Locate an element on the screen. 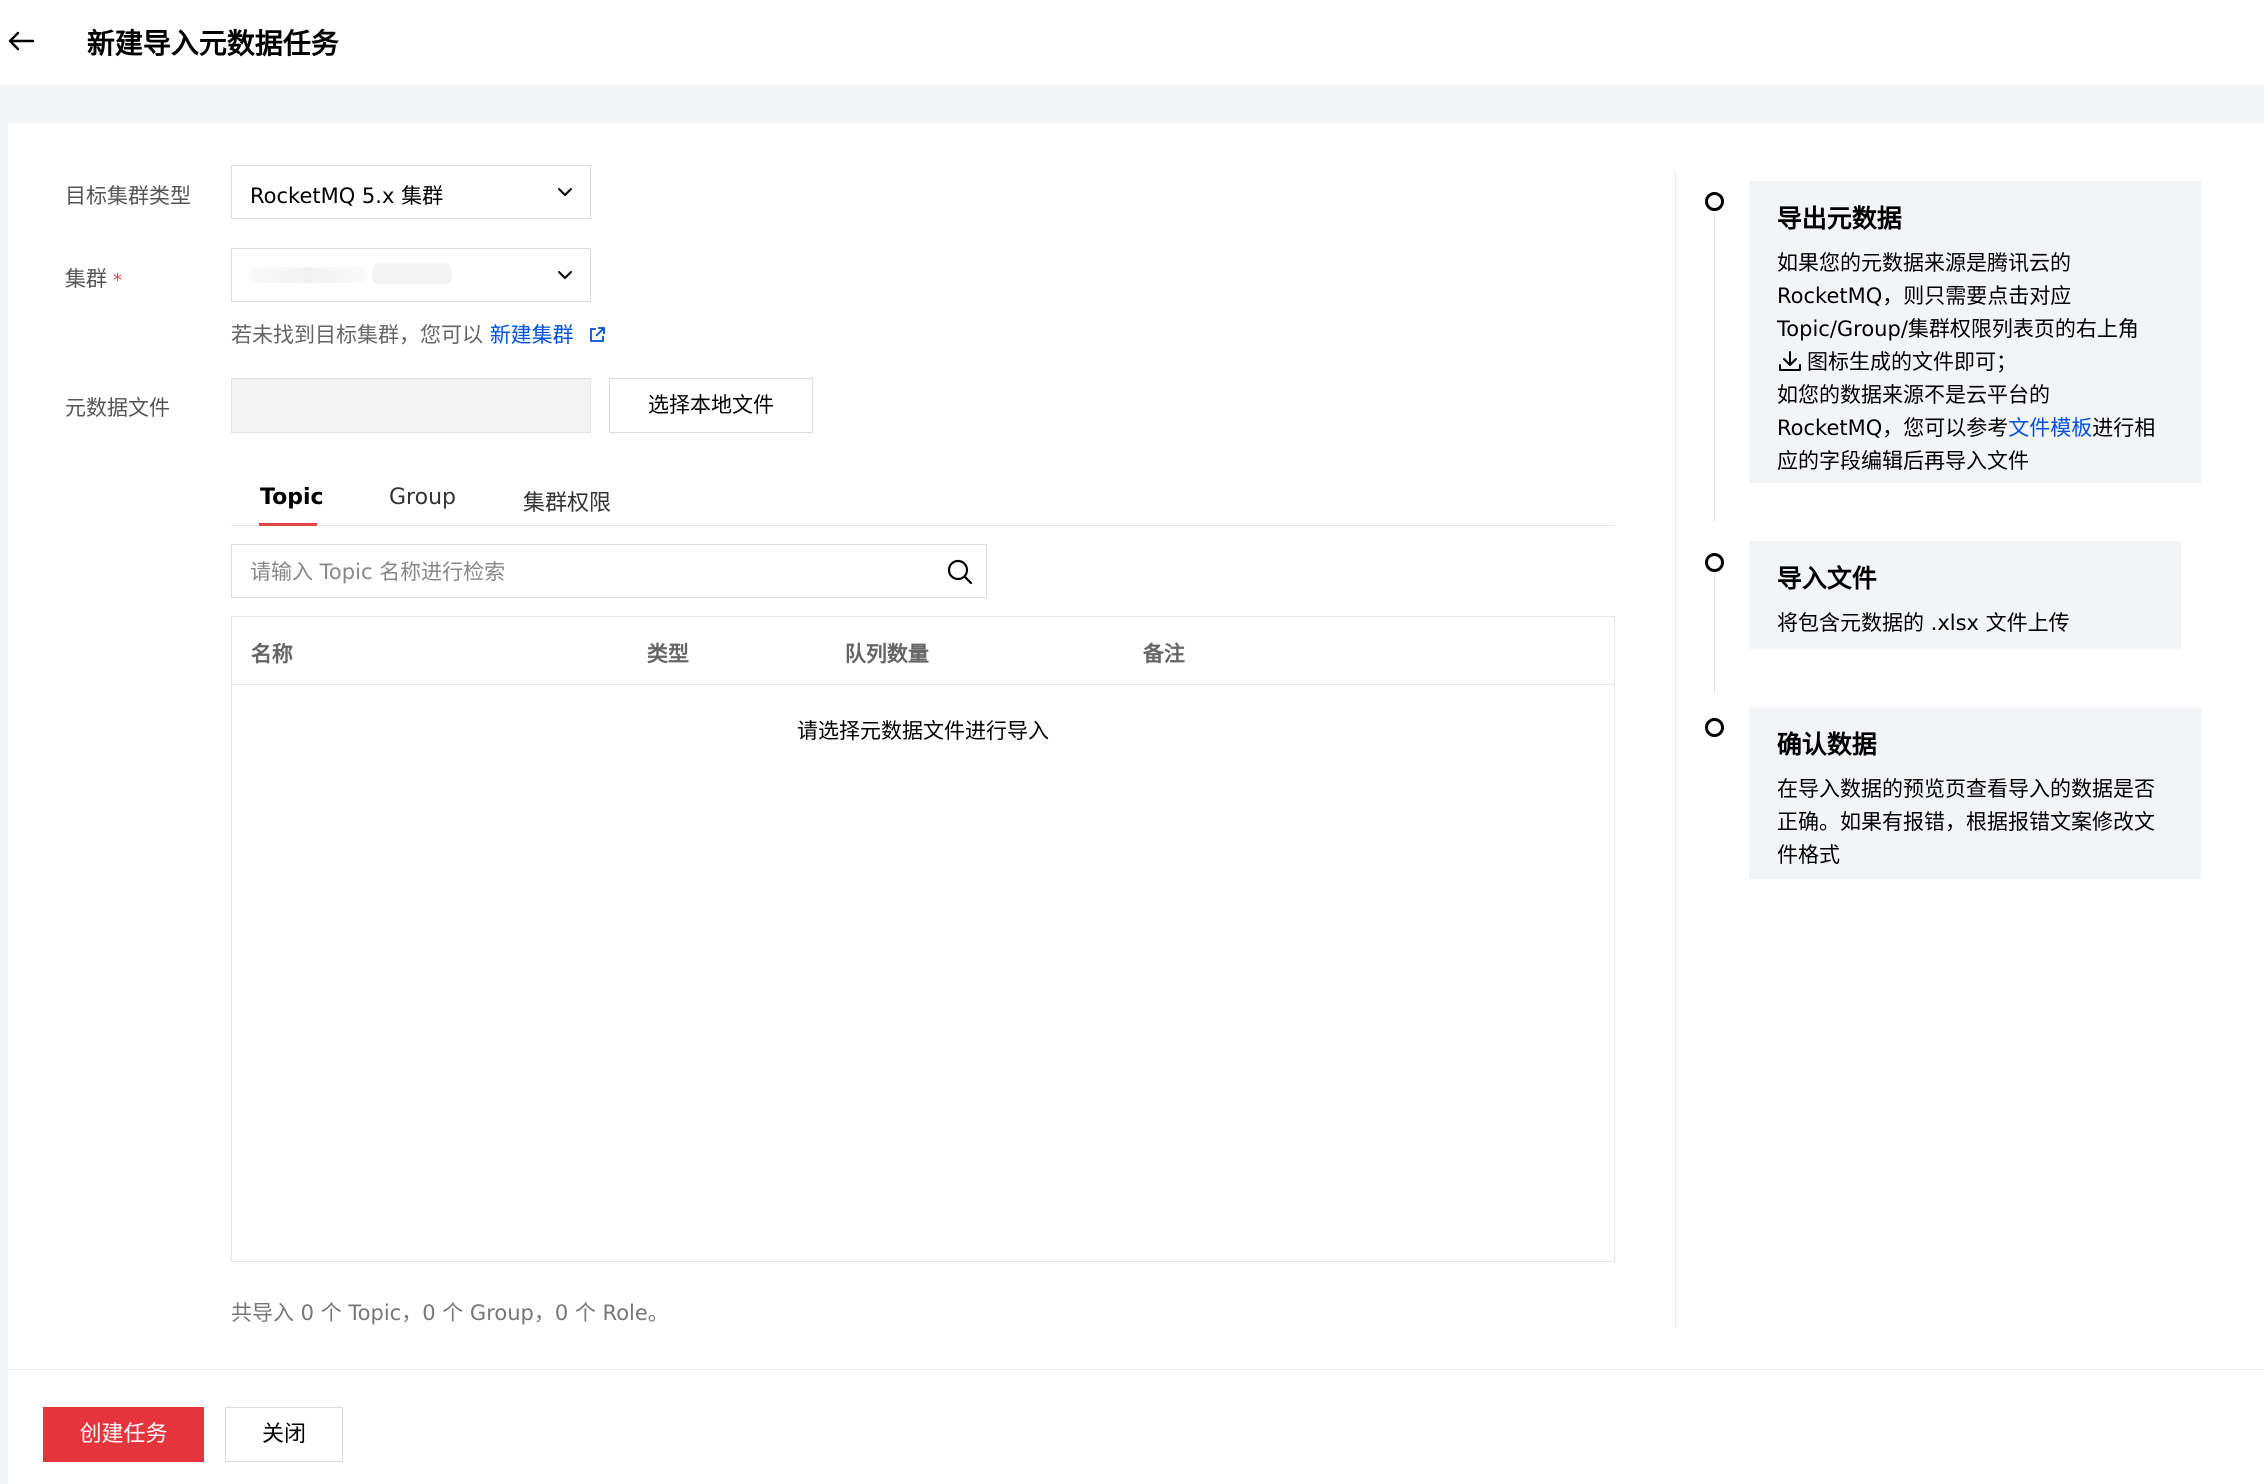 The image size is (2264, 1484). step-2-marker is located at coordinates (1714, 562).